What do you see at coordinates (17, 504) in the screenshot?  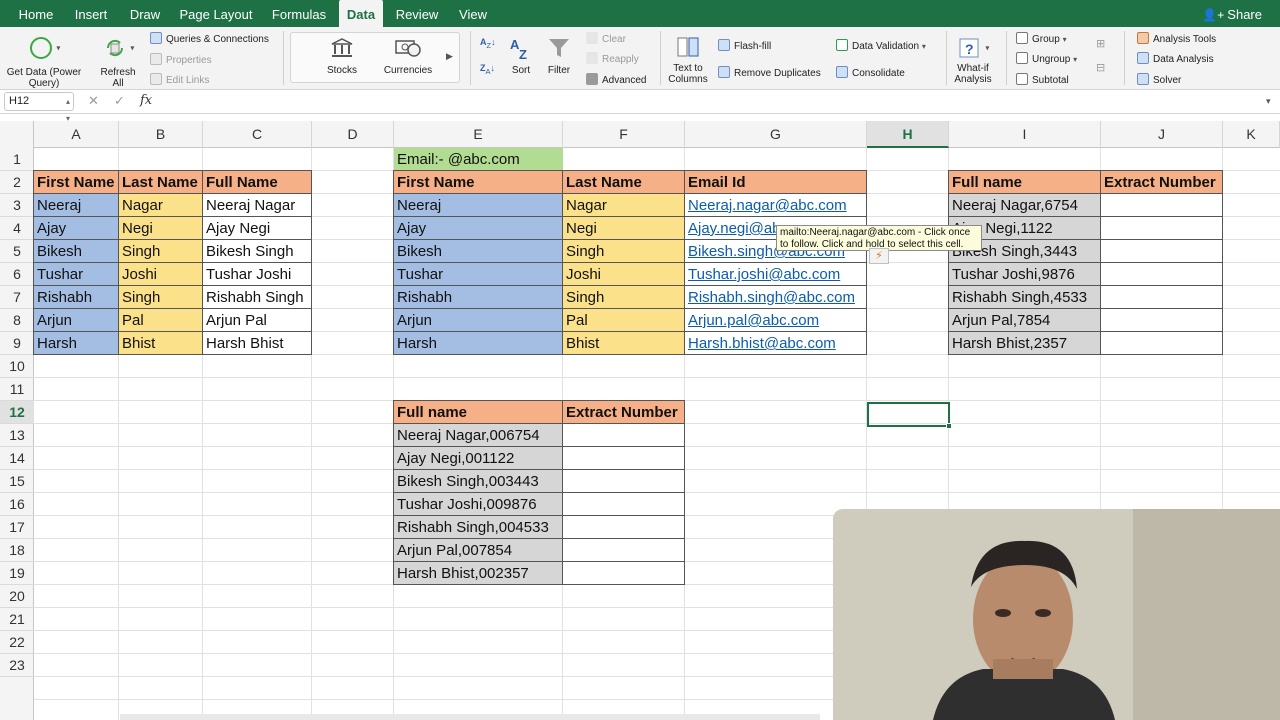 I see `row-header-16: 16` at bounding box center [17, 504].